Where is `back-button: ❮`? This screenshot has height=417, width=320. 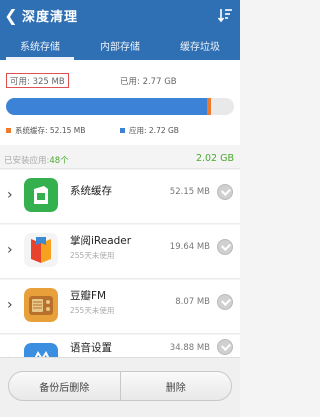
back-button: ❮ is located at coordinates (11, 15).